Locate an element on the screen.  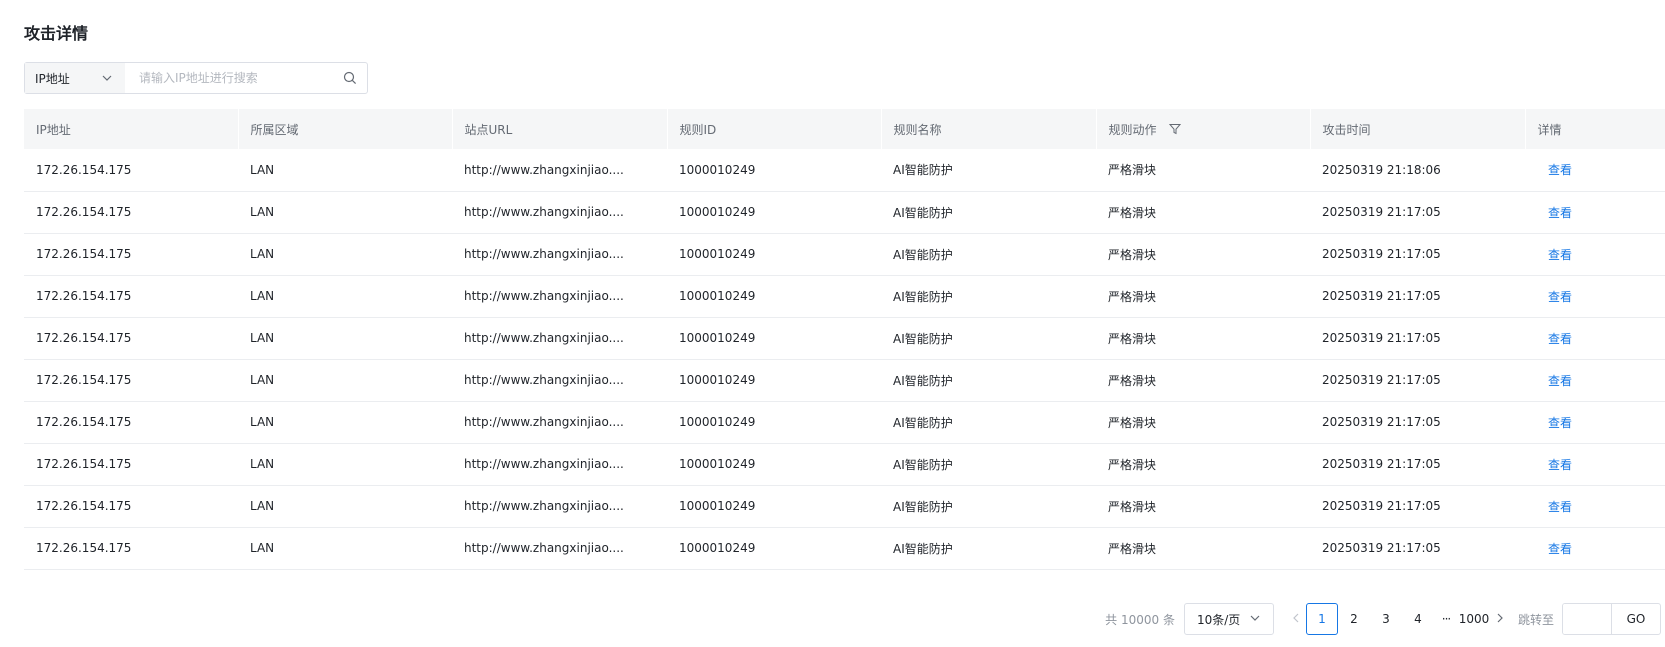
column-header-ip: IP地址 is located at coordinates (131, 129).